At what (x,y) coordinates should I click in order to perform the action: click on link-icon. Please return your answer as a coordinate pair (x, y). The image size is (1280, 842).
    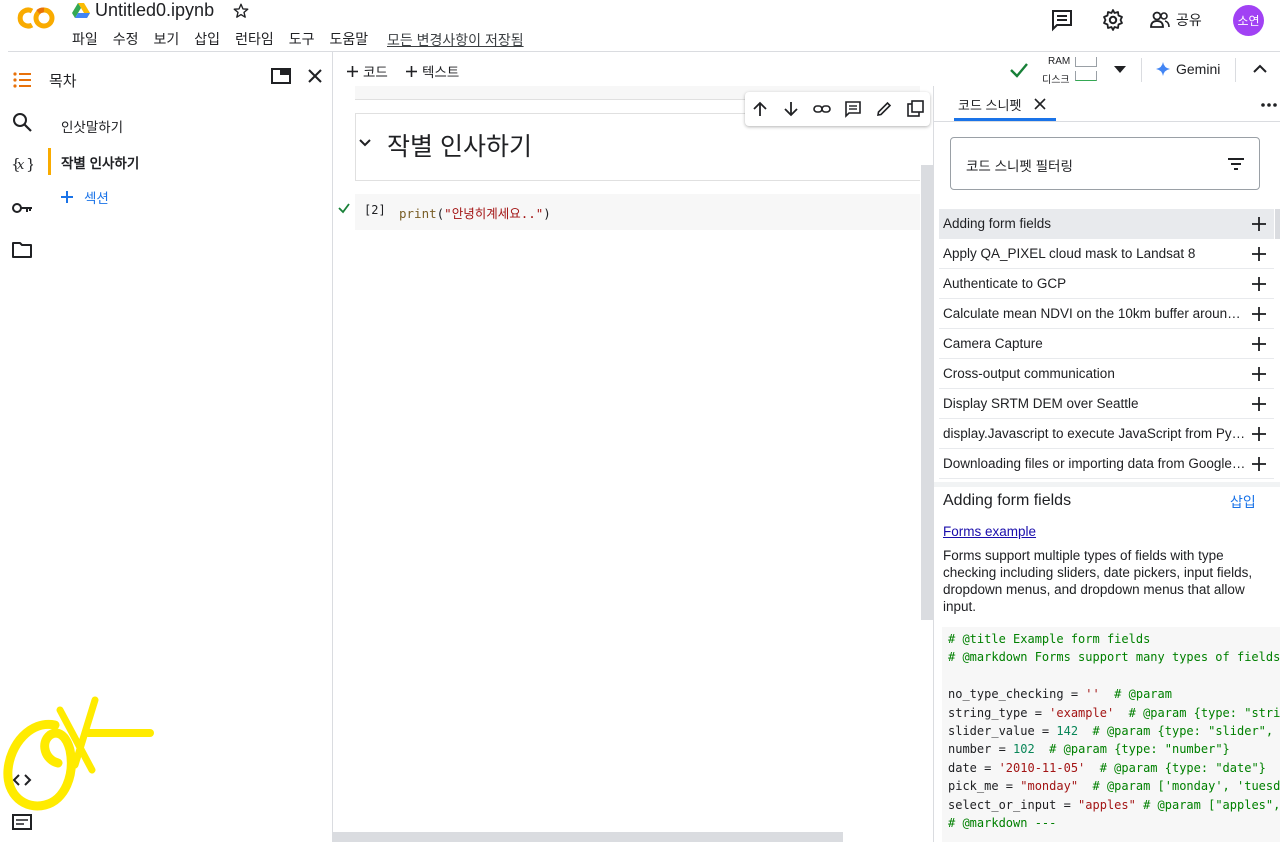
    Looking at the image, I should click on (822, 109).